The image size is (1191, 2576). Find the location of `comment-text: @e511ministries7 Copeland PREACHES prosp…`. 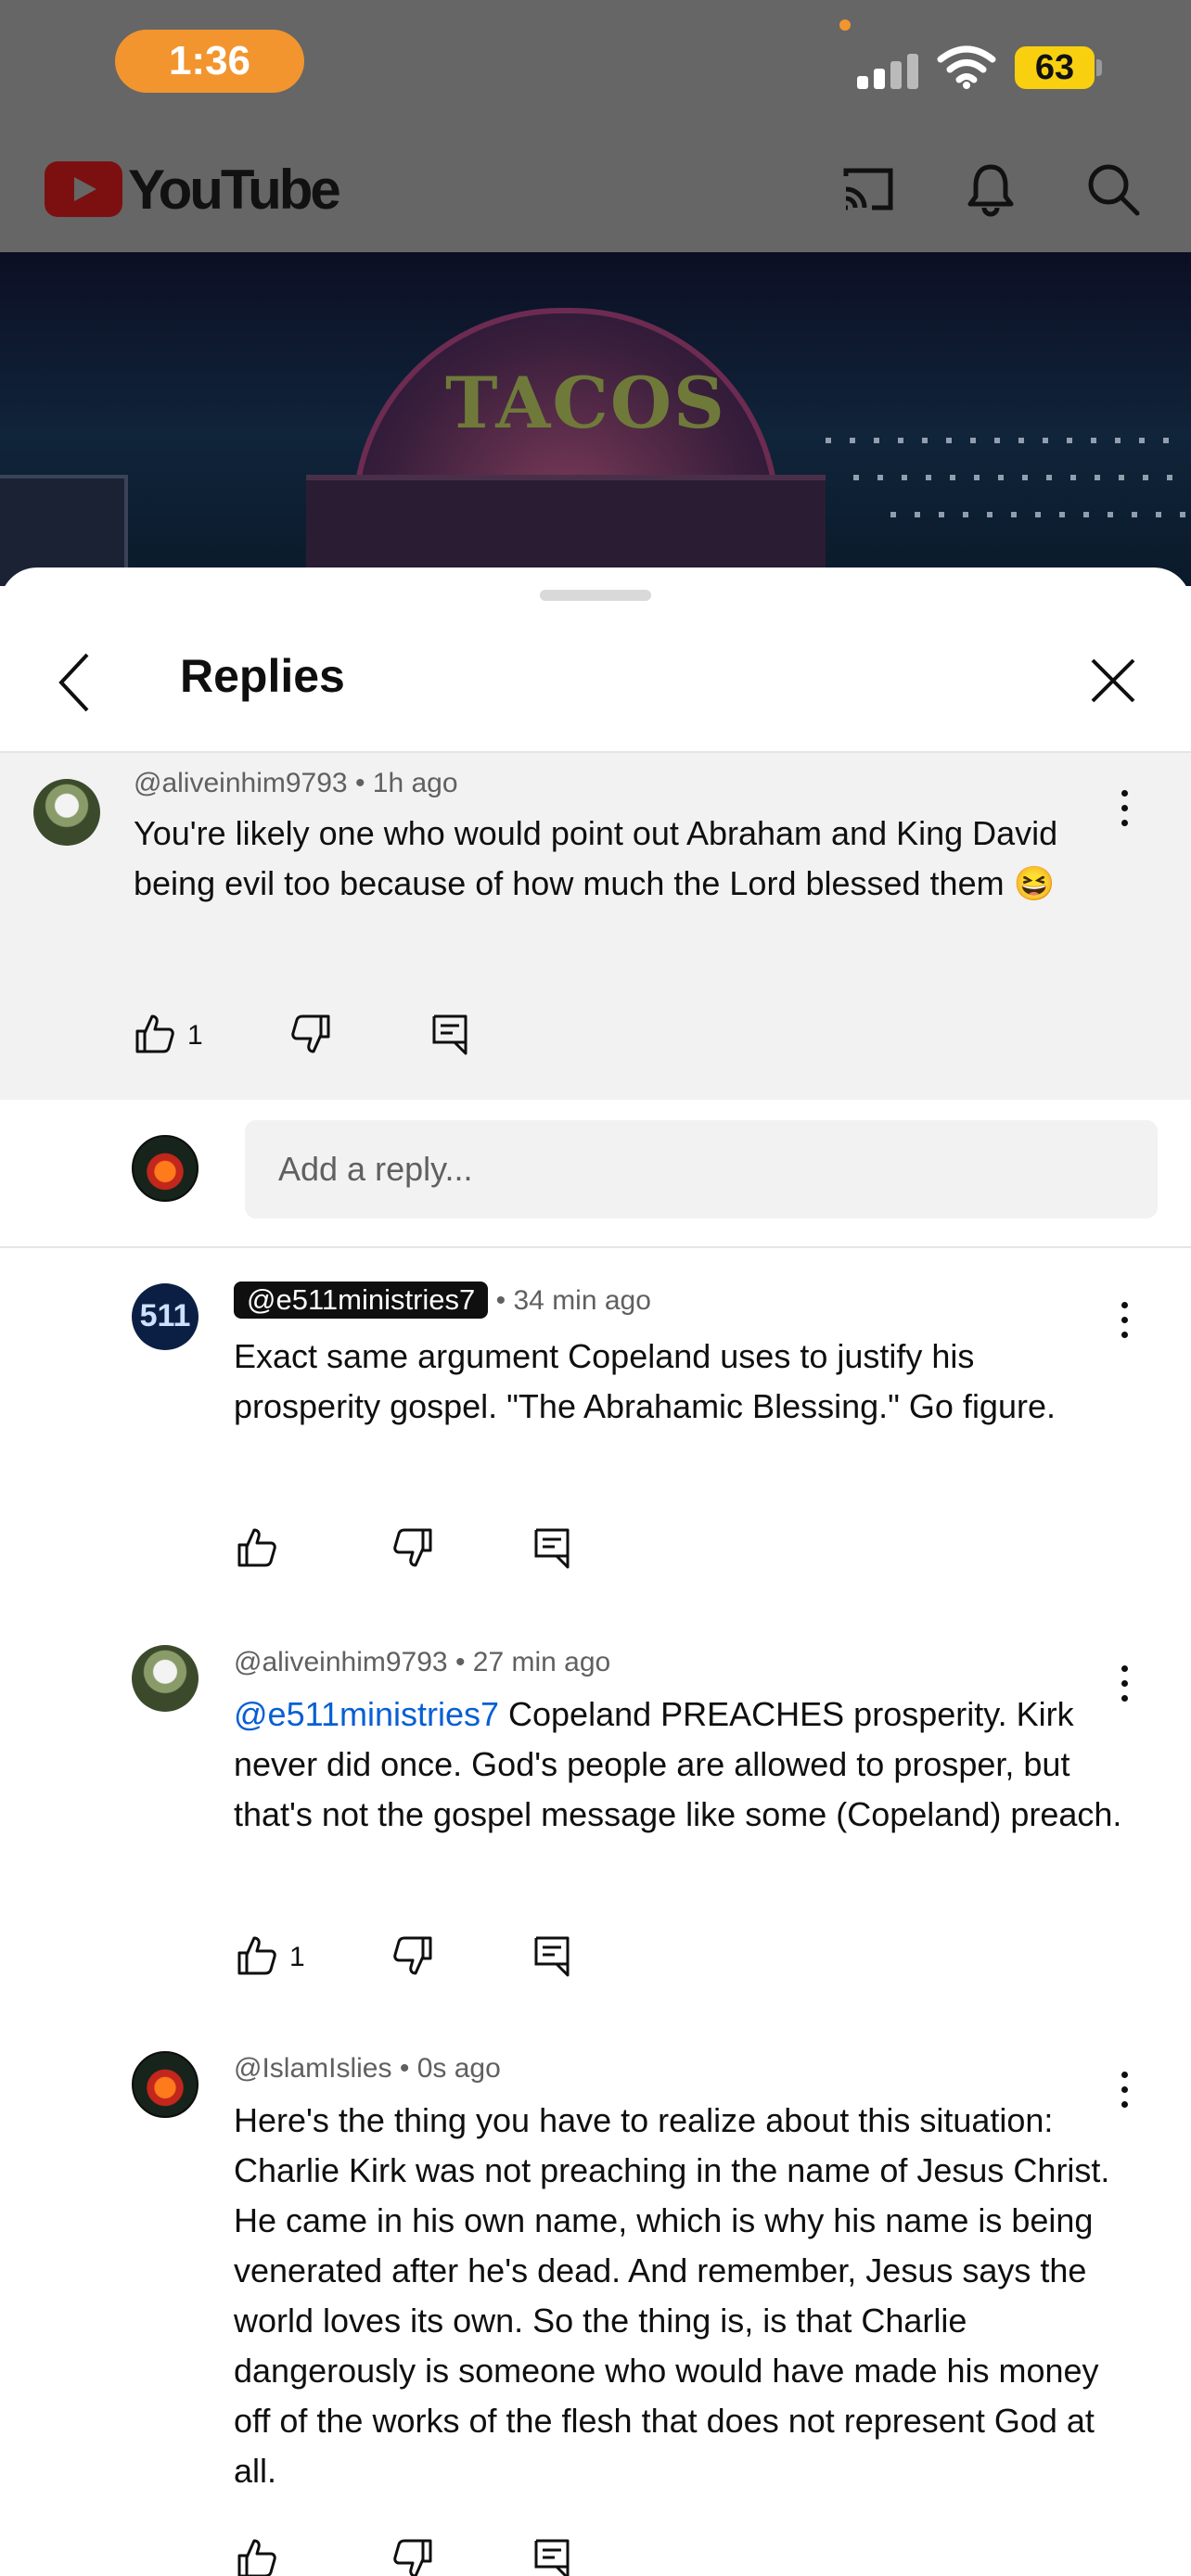

comment-text: @e511ministries7 Copeland PREACHES prosp… is located at coordinates (678, 1764).